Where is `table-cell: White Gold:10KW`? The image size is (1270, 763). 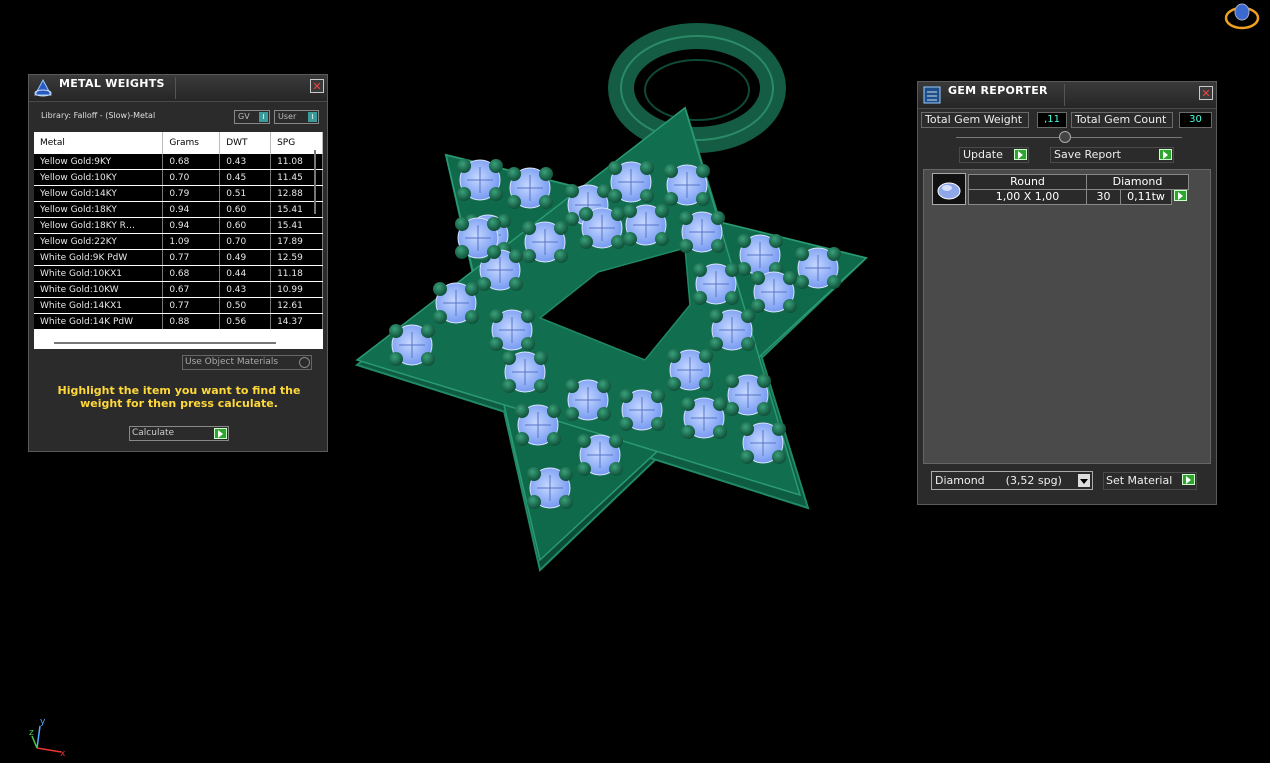
table-cell: White Gold:10KW is located at coordinates (99, 289).